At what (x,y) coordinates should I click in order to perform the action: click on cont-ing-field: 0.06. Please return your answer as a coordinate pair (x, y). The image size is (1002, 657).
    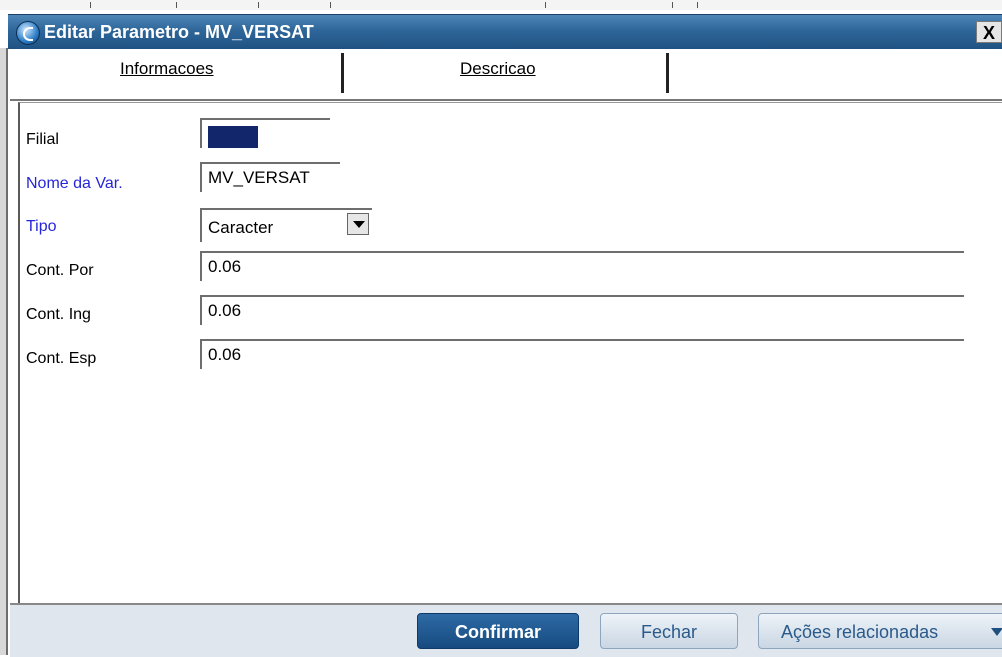
    Looking at the image, I should click on (582, 310).